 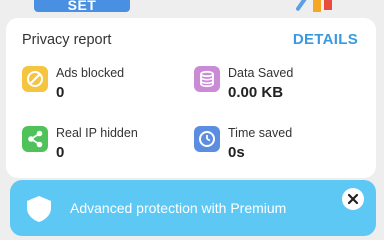 What do you see at coordinates (67, 40) in the screenshot?
I see `card-title: Privacy report` at bounding box center [67, 40].